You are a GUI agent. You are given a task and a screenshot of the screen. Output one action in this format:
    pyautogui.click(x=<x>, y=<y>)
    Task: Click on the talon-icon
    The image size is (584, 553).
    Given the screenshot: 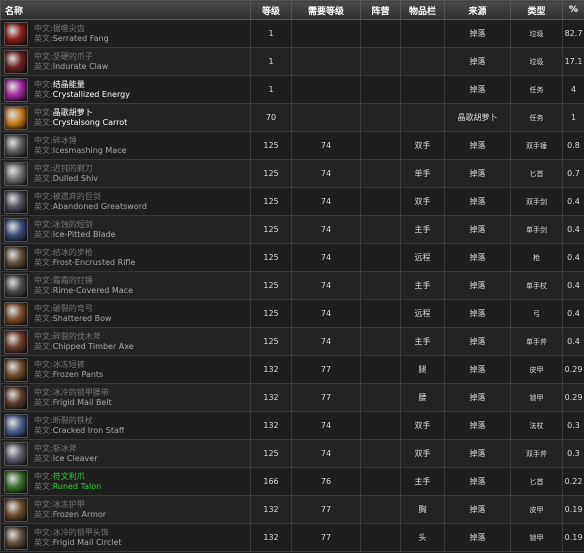 What is the action you would take?
    pyautogui.click(x=16, y=481)
    